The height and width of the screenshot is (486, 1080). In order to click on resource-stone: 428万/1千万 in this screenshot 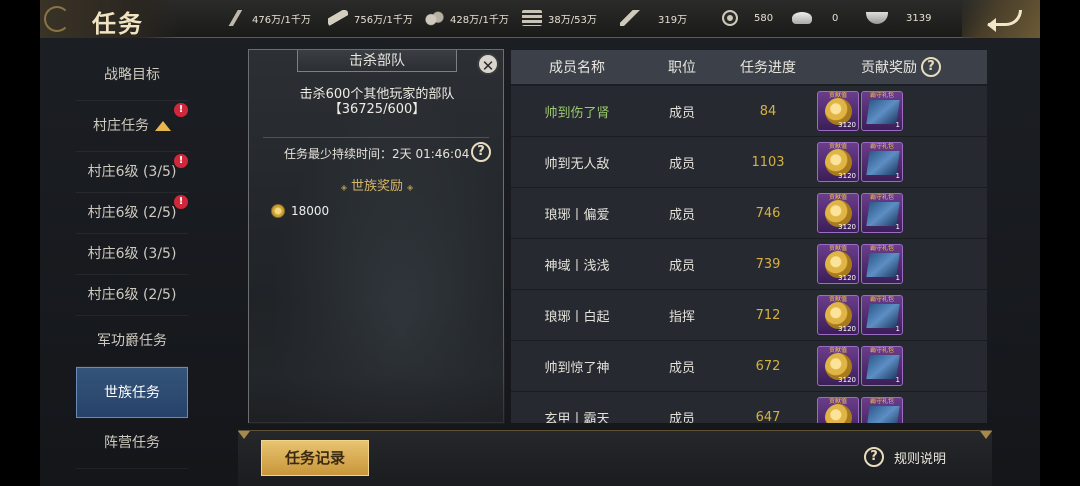, I will do `click(466, 18)`.